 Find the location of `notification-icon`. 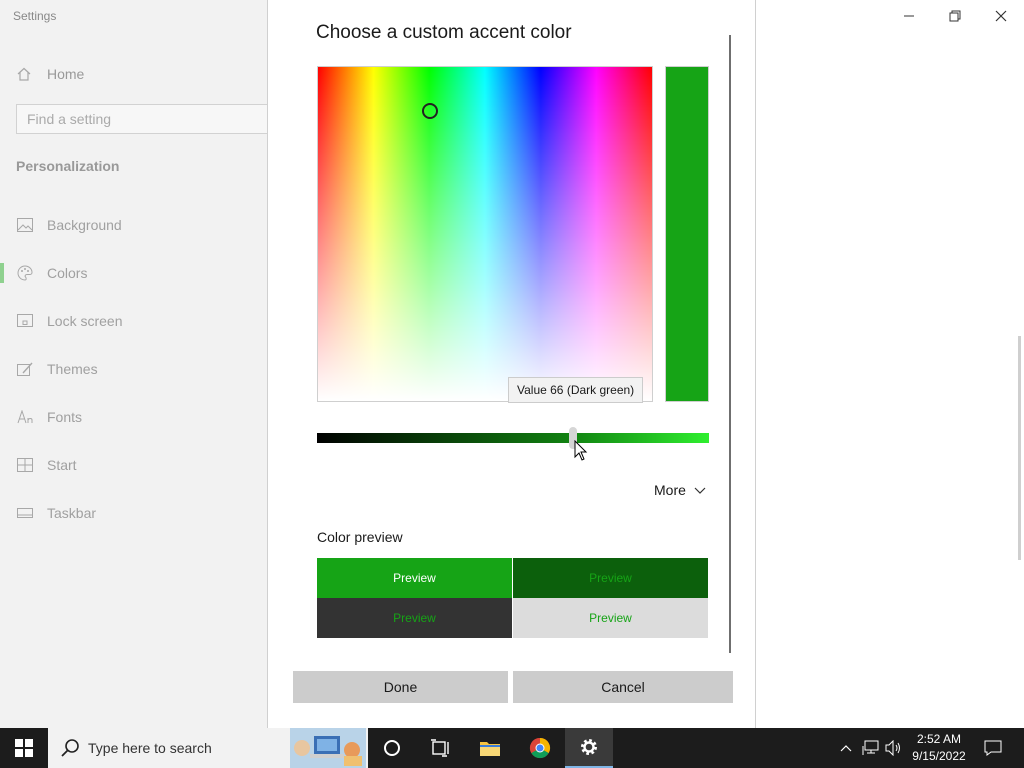

notification-icon is located at coordinates (993, 748).